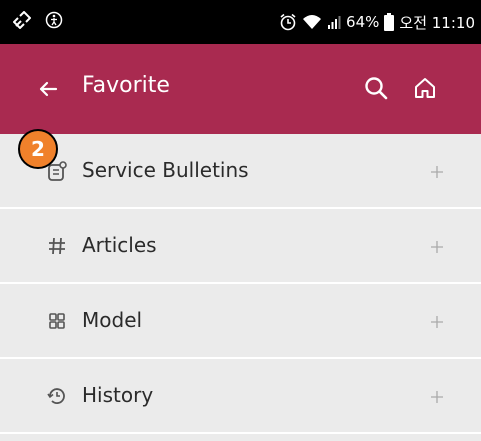 The image size is (481, 441). I want to click on status-right: 64% 오전 11:10, so click(377, 22).